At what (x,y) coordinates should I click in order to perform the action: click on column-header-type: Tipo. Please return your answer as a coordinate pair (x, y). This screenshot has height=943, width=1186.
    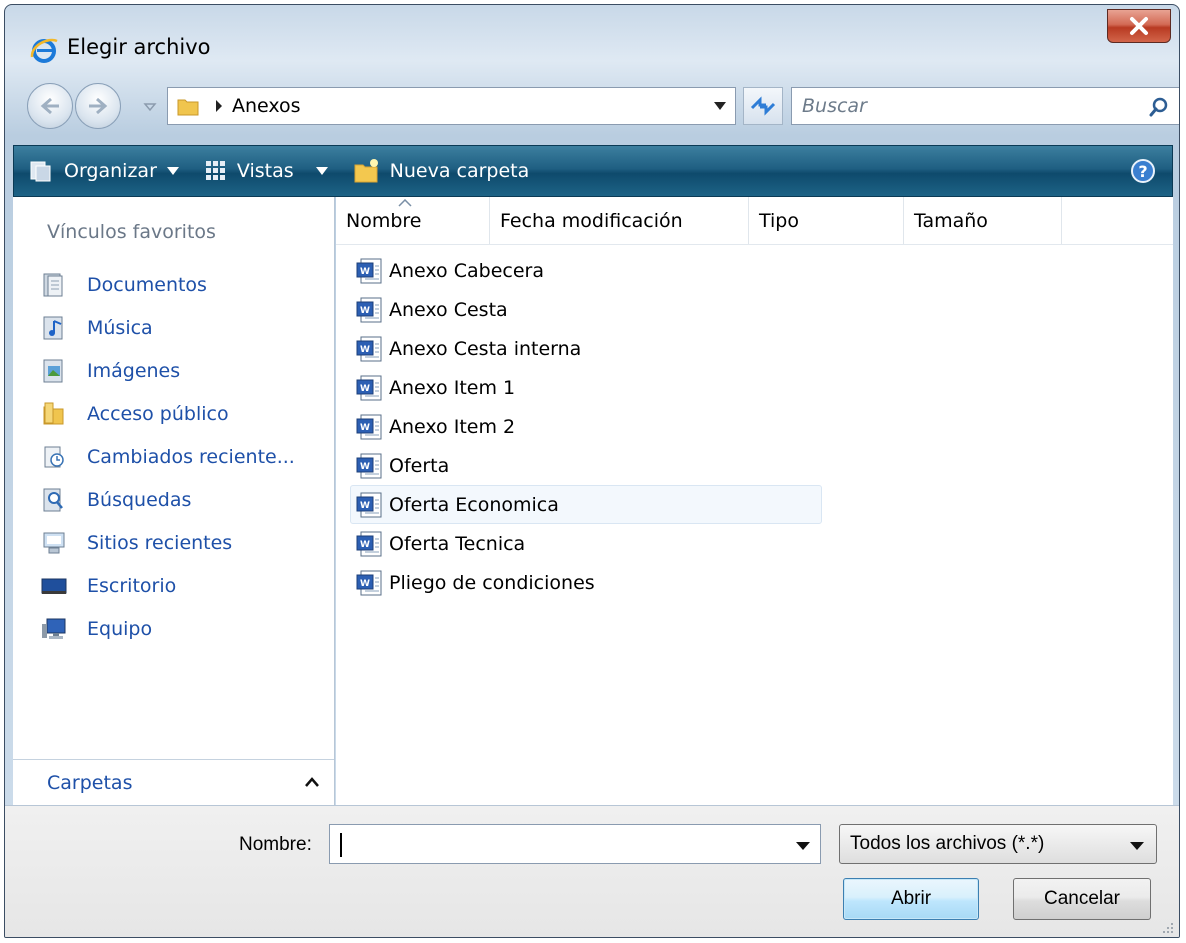
    Looking at the image, I should click on (826, 220).